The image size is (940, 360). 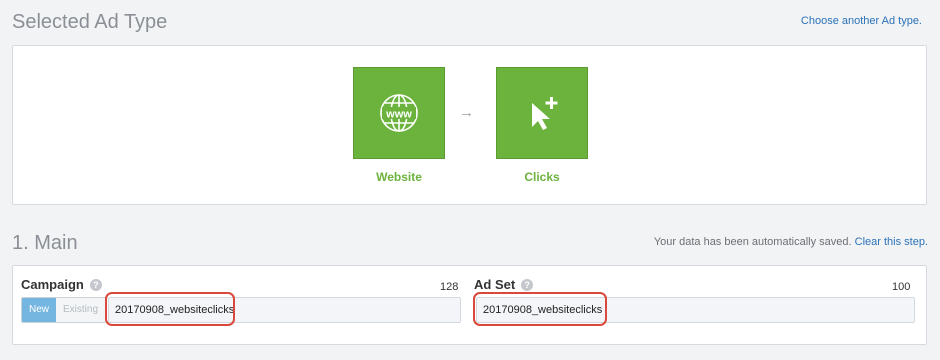 I want to click on cursor-plus-icon, so click(x=545, y=113).